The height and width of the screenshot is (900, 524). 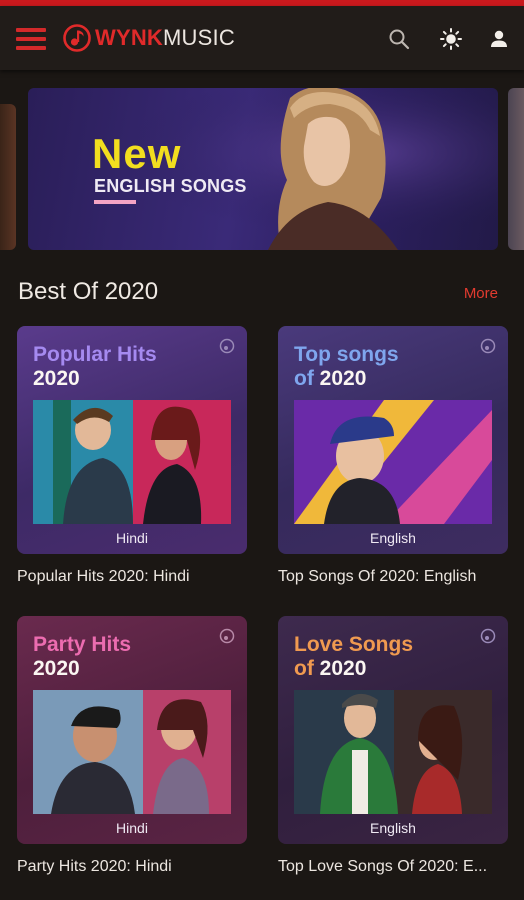 I want to click on banner-underline, so click(x=115, y=202).